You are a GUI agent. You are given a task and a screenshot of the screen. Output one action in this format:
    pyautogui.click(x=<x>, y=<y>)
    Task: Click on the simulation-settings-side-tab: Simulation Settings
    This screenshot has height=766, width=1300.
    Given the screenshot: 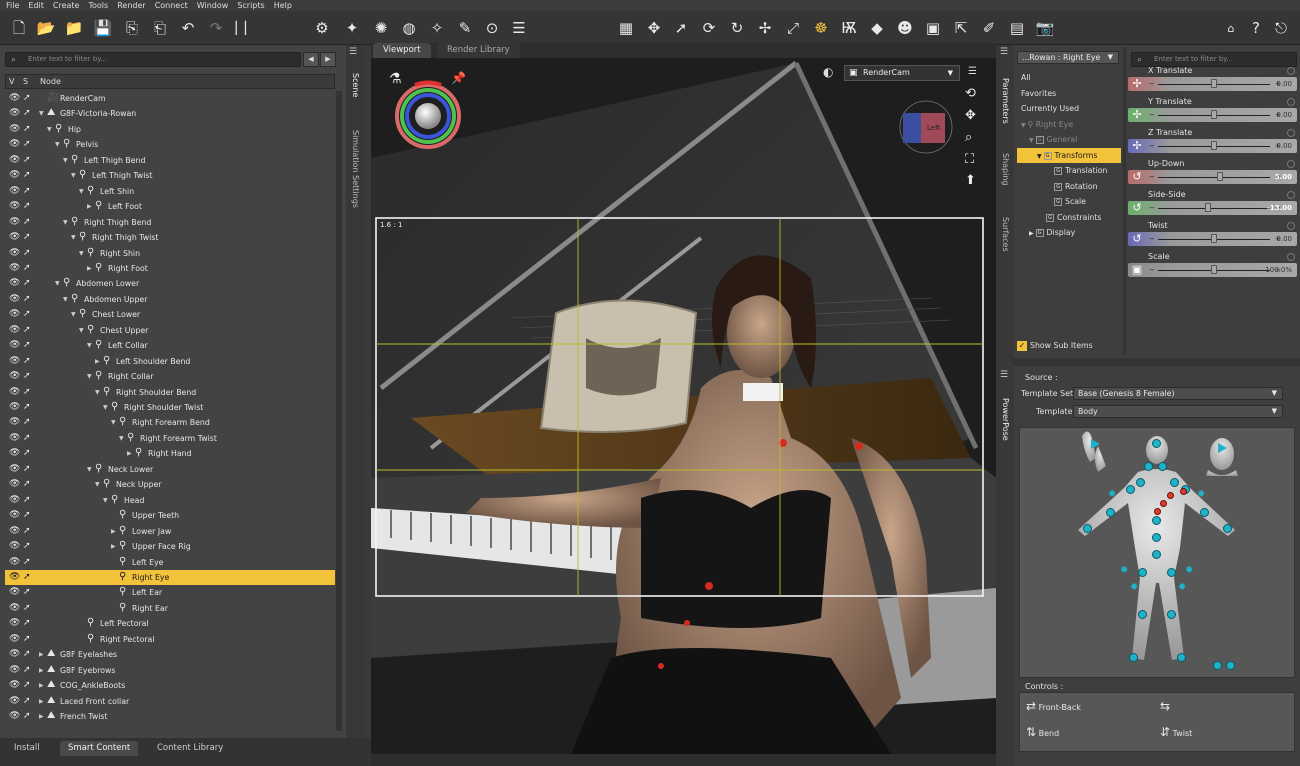 What is the action you would take?
    pyautogui.click(x=355, y=169)
    